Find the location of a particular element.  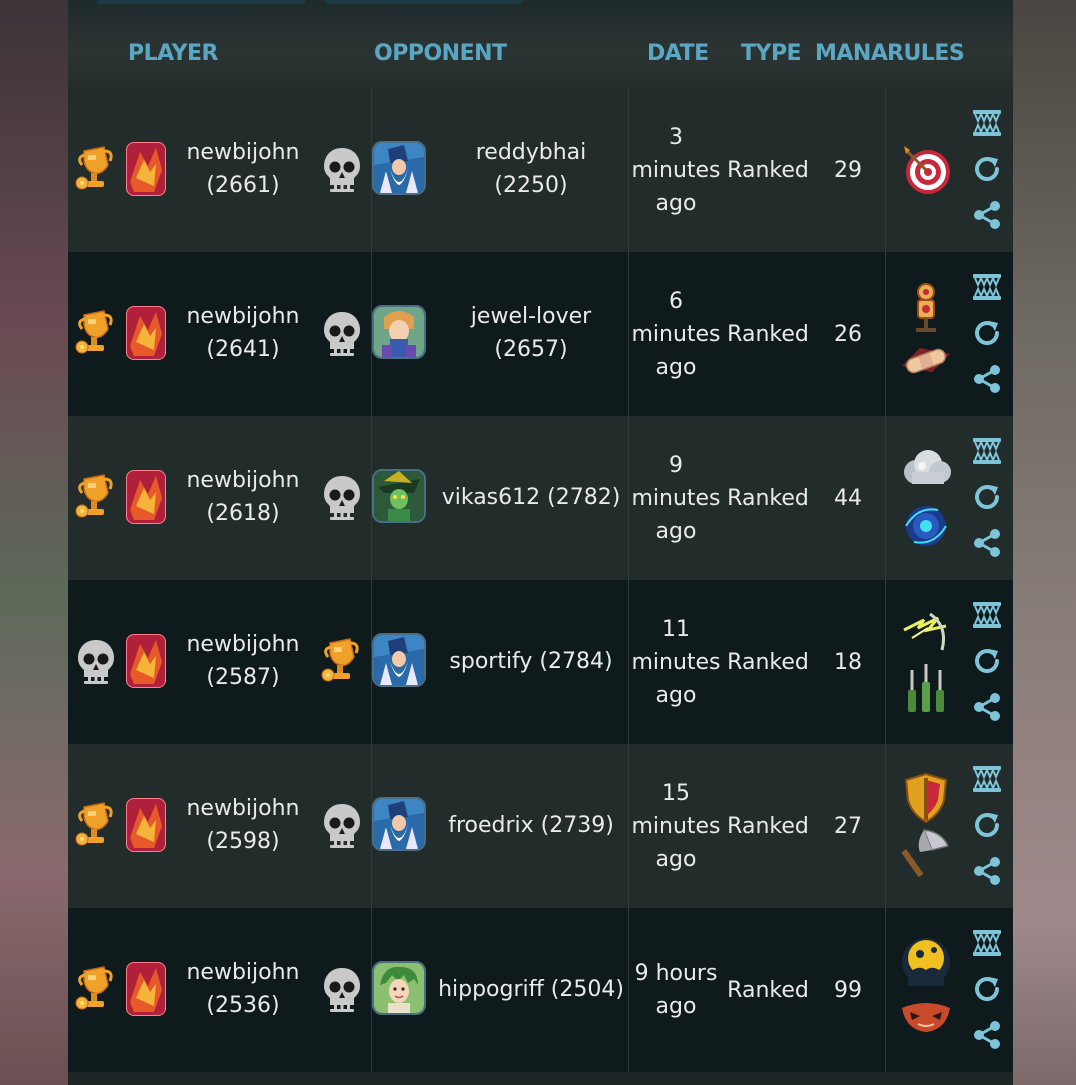

header-opponent: OPPONENT is located at coordinates (440, 54).